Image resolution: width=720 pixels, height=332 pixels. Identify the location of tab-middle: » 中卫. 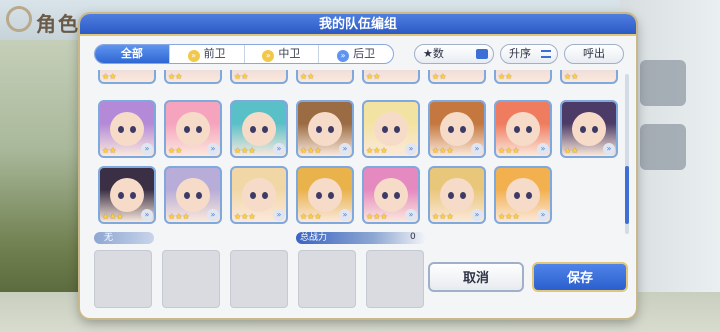
(282, 54).